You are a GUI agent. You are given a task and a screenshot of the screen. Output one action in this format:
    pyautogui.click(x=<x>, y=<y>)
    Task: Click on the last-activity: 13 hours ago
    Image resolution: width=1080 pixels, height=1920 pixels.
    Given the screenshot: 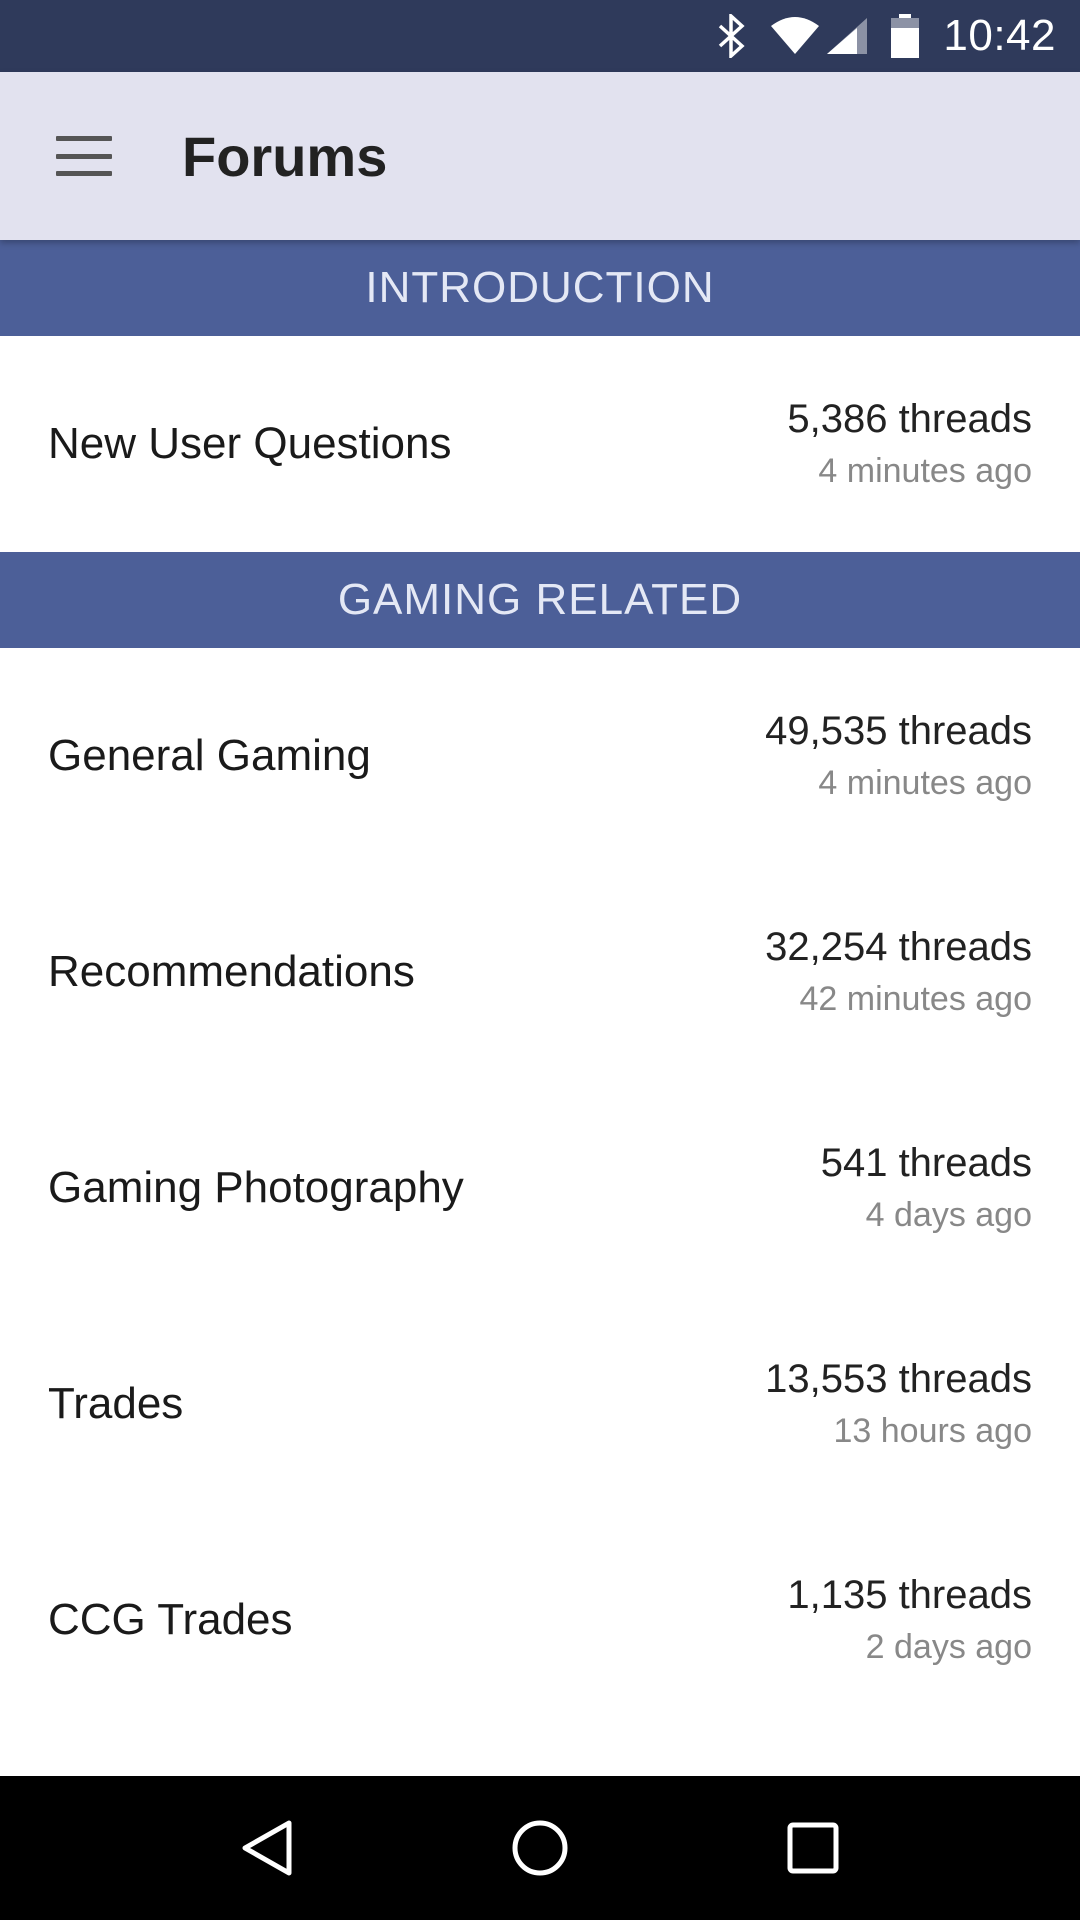 What is the action you would take?
    pyautogui.click(x=933, y=1431)
    